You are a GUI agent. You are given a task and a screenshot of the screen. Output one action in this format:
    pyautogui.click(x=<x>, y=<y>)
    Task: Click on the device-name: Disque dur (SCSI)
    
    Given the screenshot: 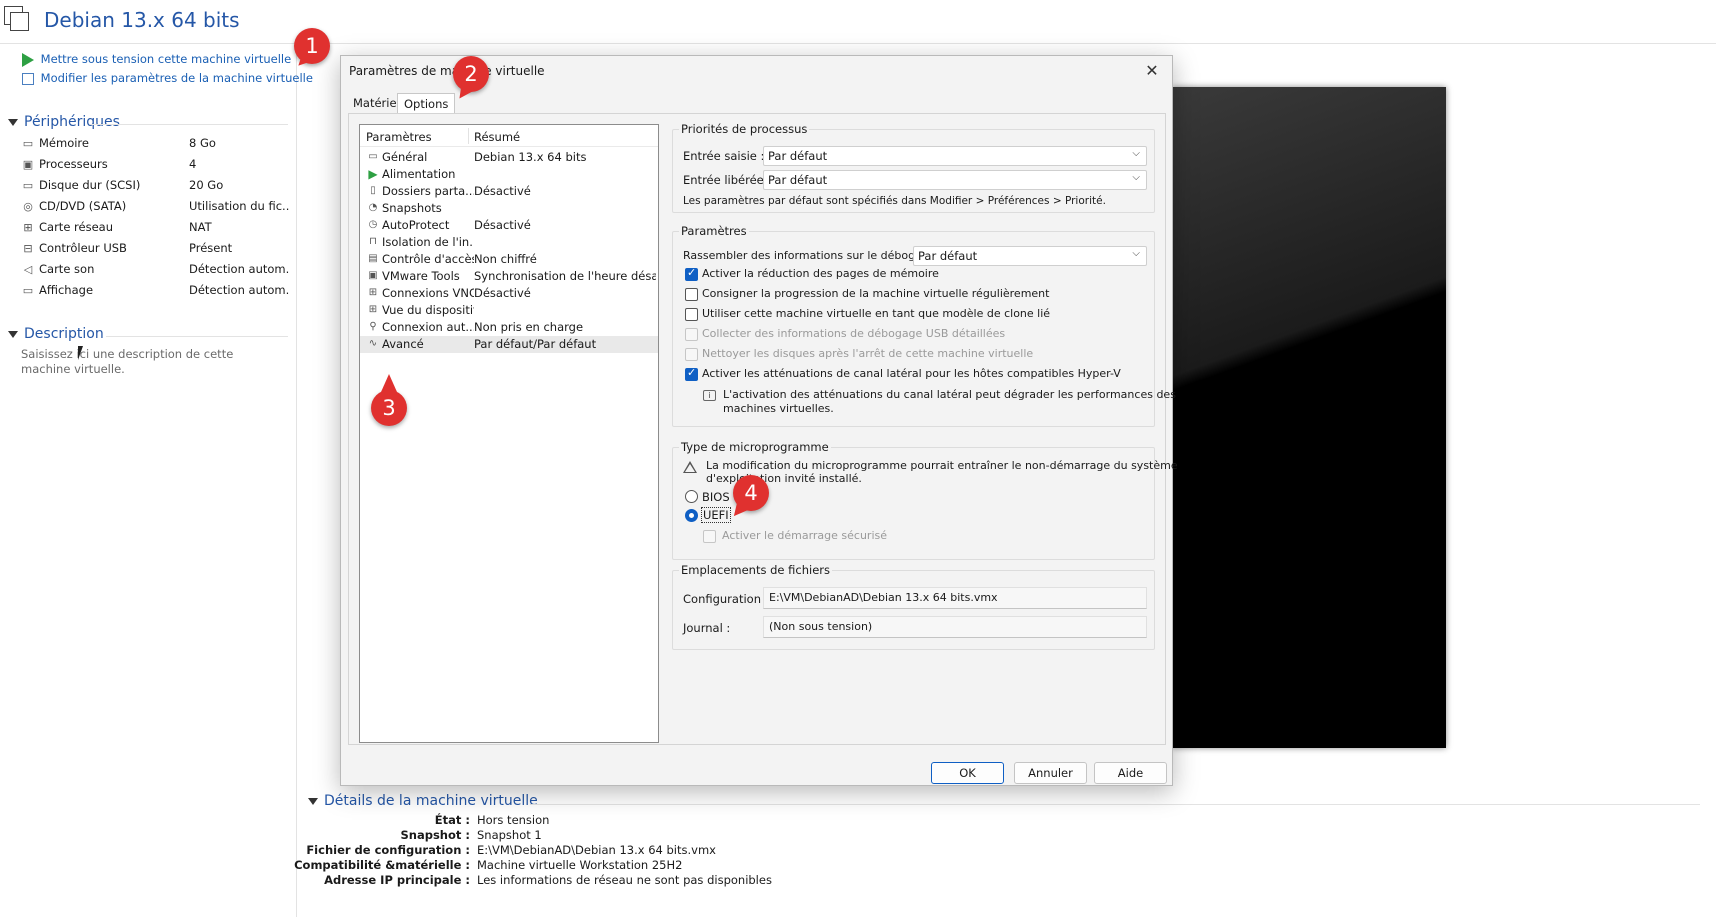 What is the action you would take?
    pyautogui.click(x=90, y=185)
    